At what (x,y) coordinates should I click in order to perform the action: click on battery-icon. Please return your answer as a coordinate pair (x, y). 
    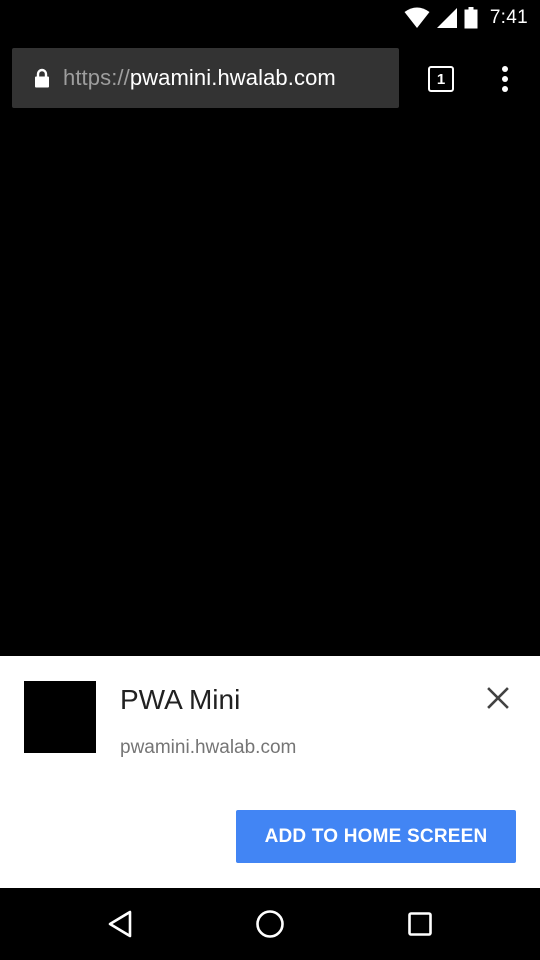
    Looking at the image, I should click on (471, 18).